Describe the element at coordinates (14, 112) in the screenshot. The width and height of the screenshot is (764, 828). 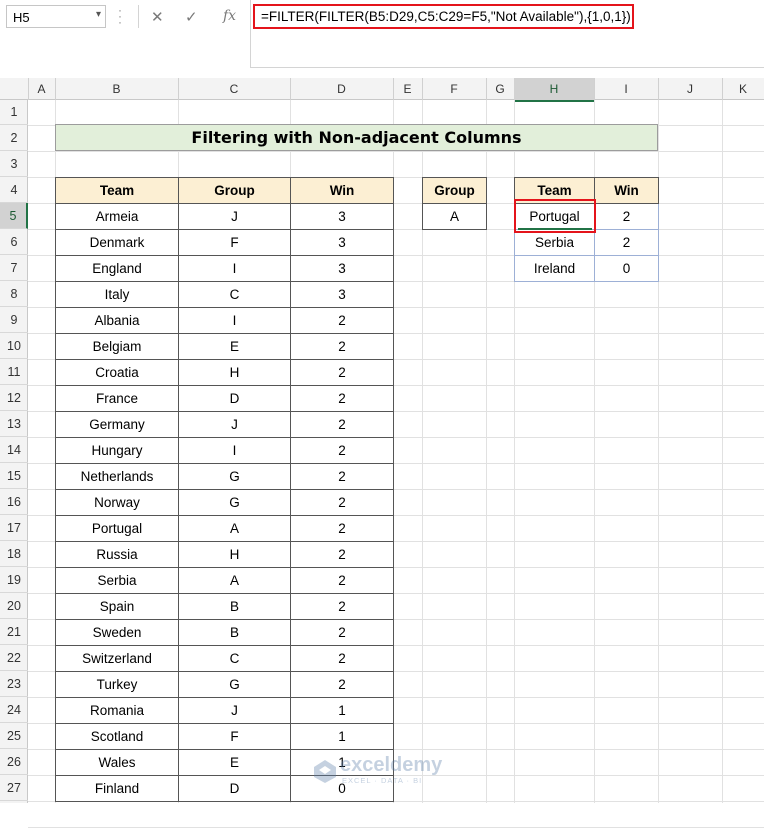
I see `row-header-1: 1` at that location.